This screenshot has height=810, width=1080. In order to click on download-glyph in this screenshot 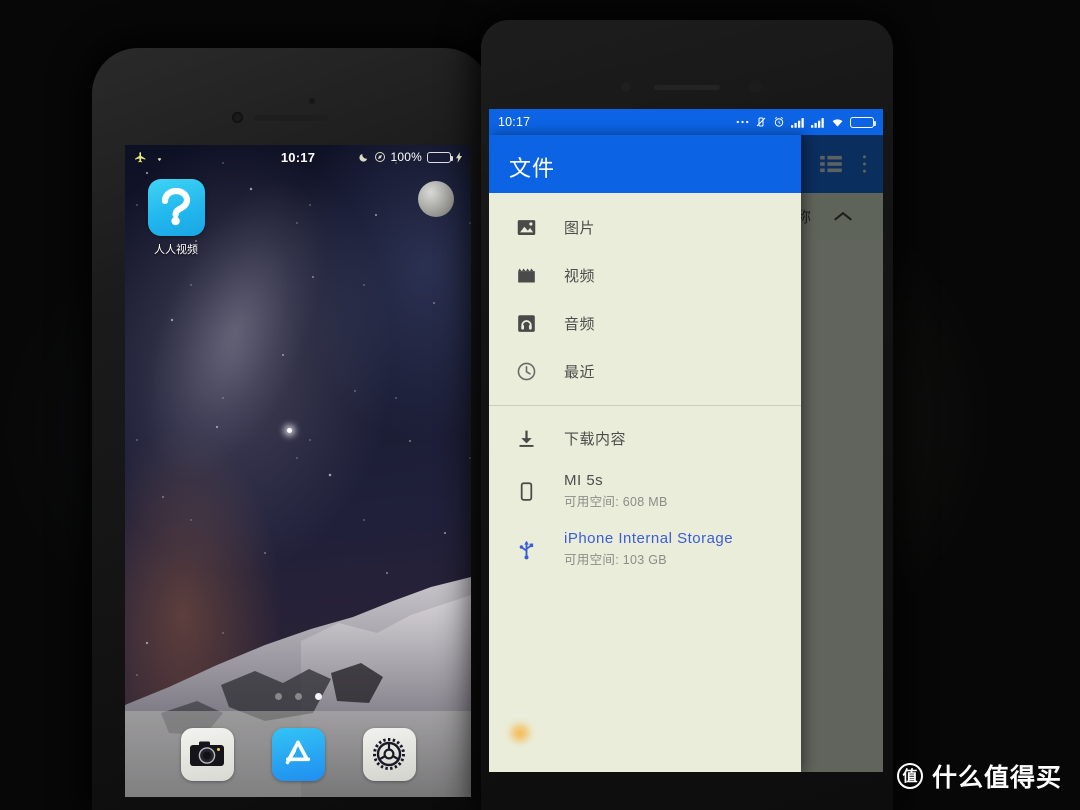, I will do `click(526, 438)`.